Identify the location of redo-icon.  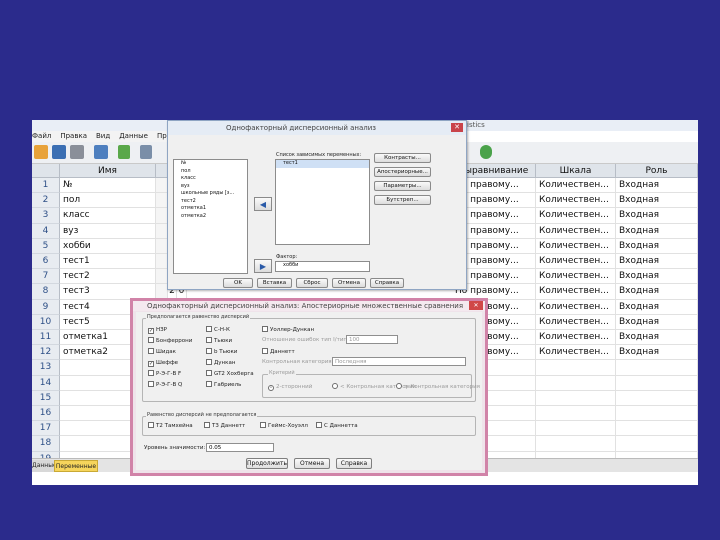
(146, 152).